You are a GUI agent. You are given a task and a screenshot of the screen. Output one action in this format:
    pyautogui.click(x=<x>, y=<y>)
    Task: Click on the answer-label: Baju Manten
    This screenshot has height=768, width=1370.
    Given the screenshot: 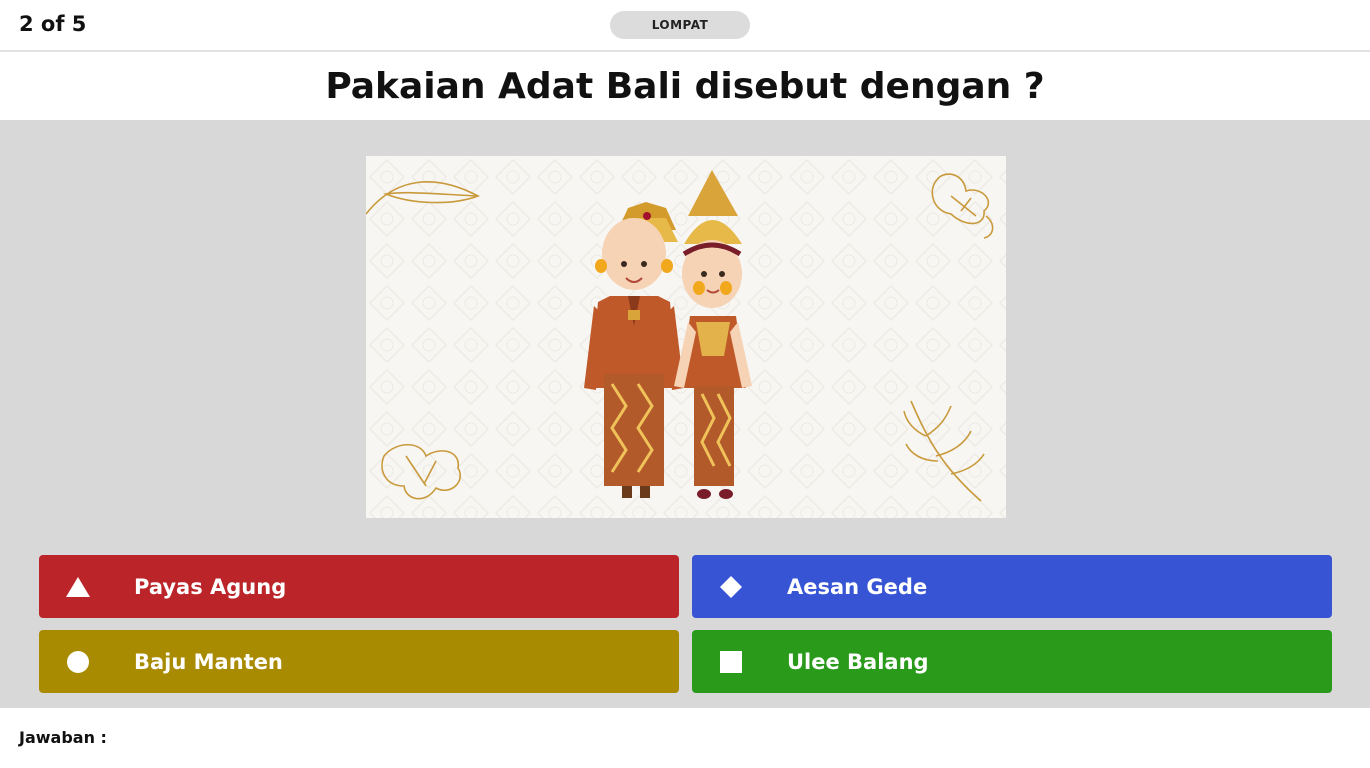 What is the action you would take?
    pyautogui.click(x=208, y=661)
    